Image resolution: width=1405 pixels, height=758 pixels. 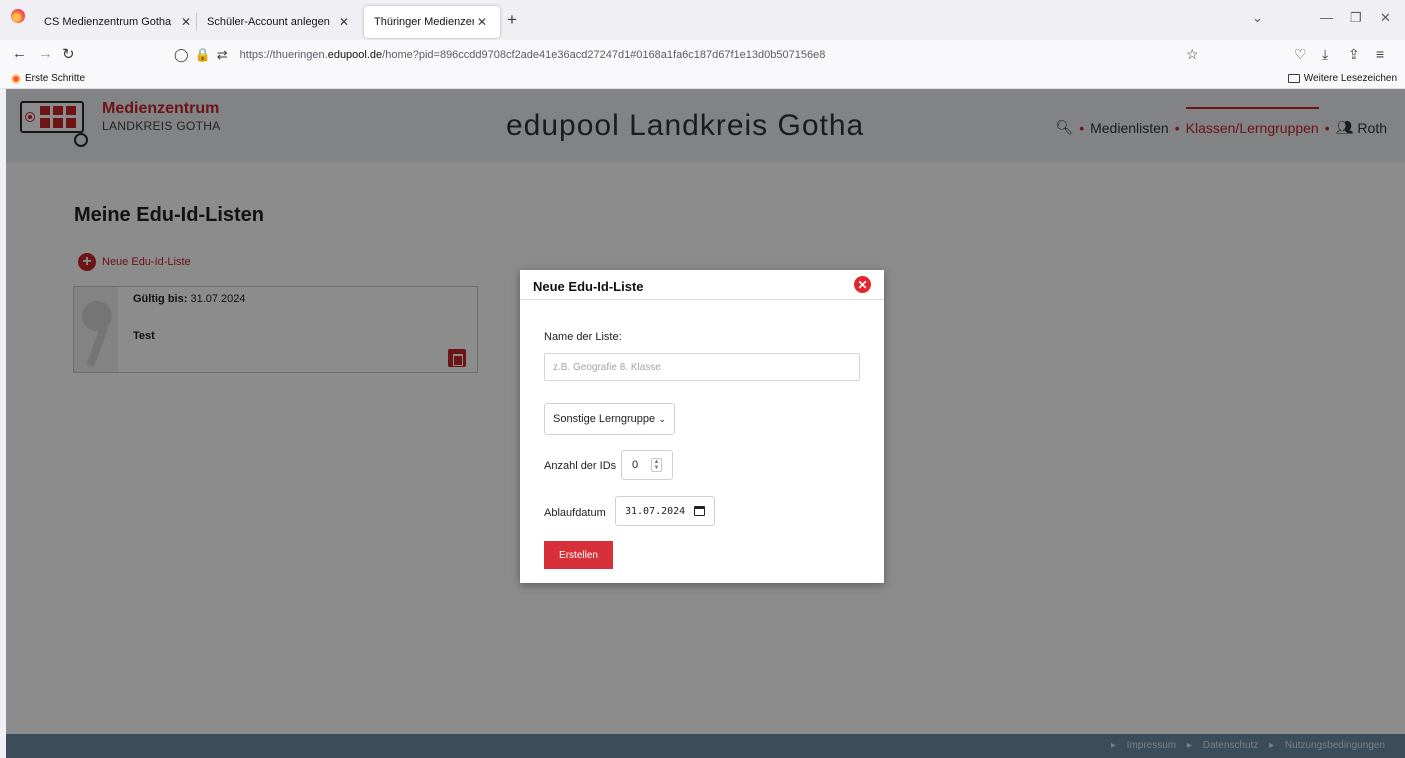 What do you see at coordinates (655, 511) in the screenshot?
I see `expiry-date-value: 31.07.2024` at bounding box center [655, 511].